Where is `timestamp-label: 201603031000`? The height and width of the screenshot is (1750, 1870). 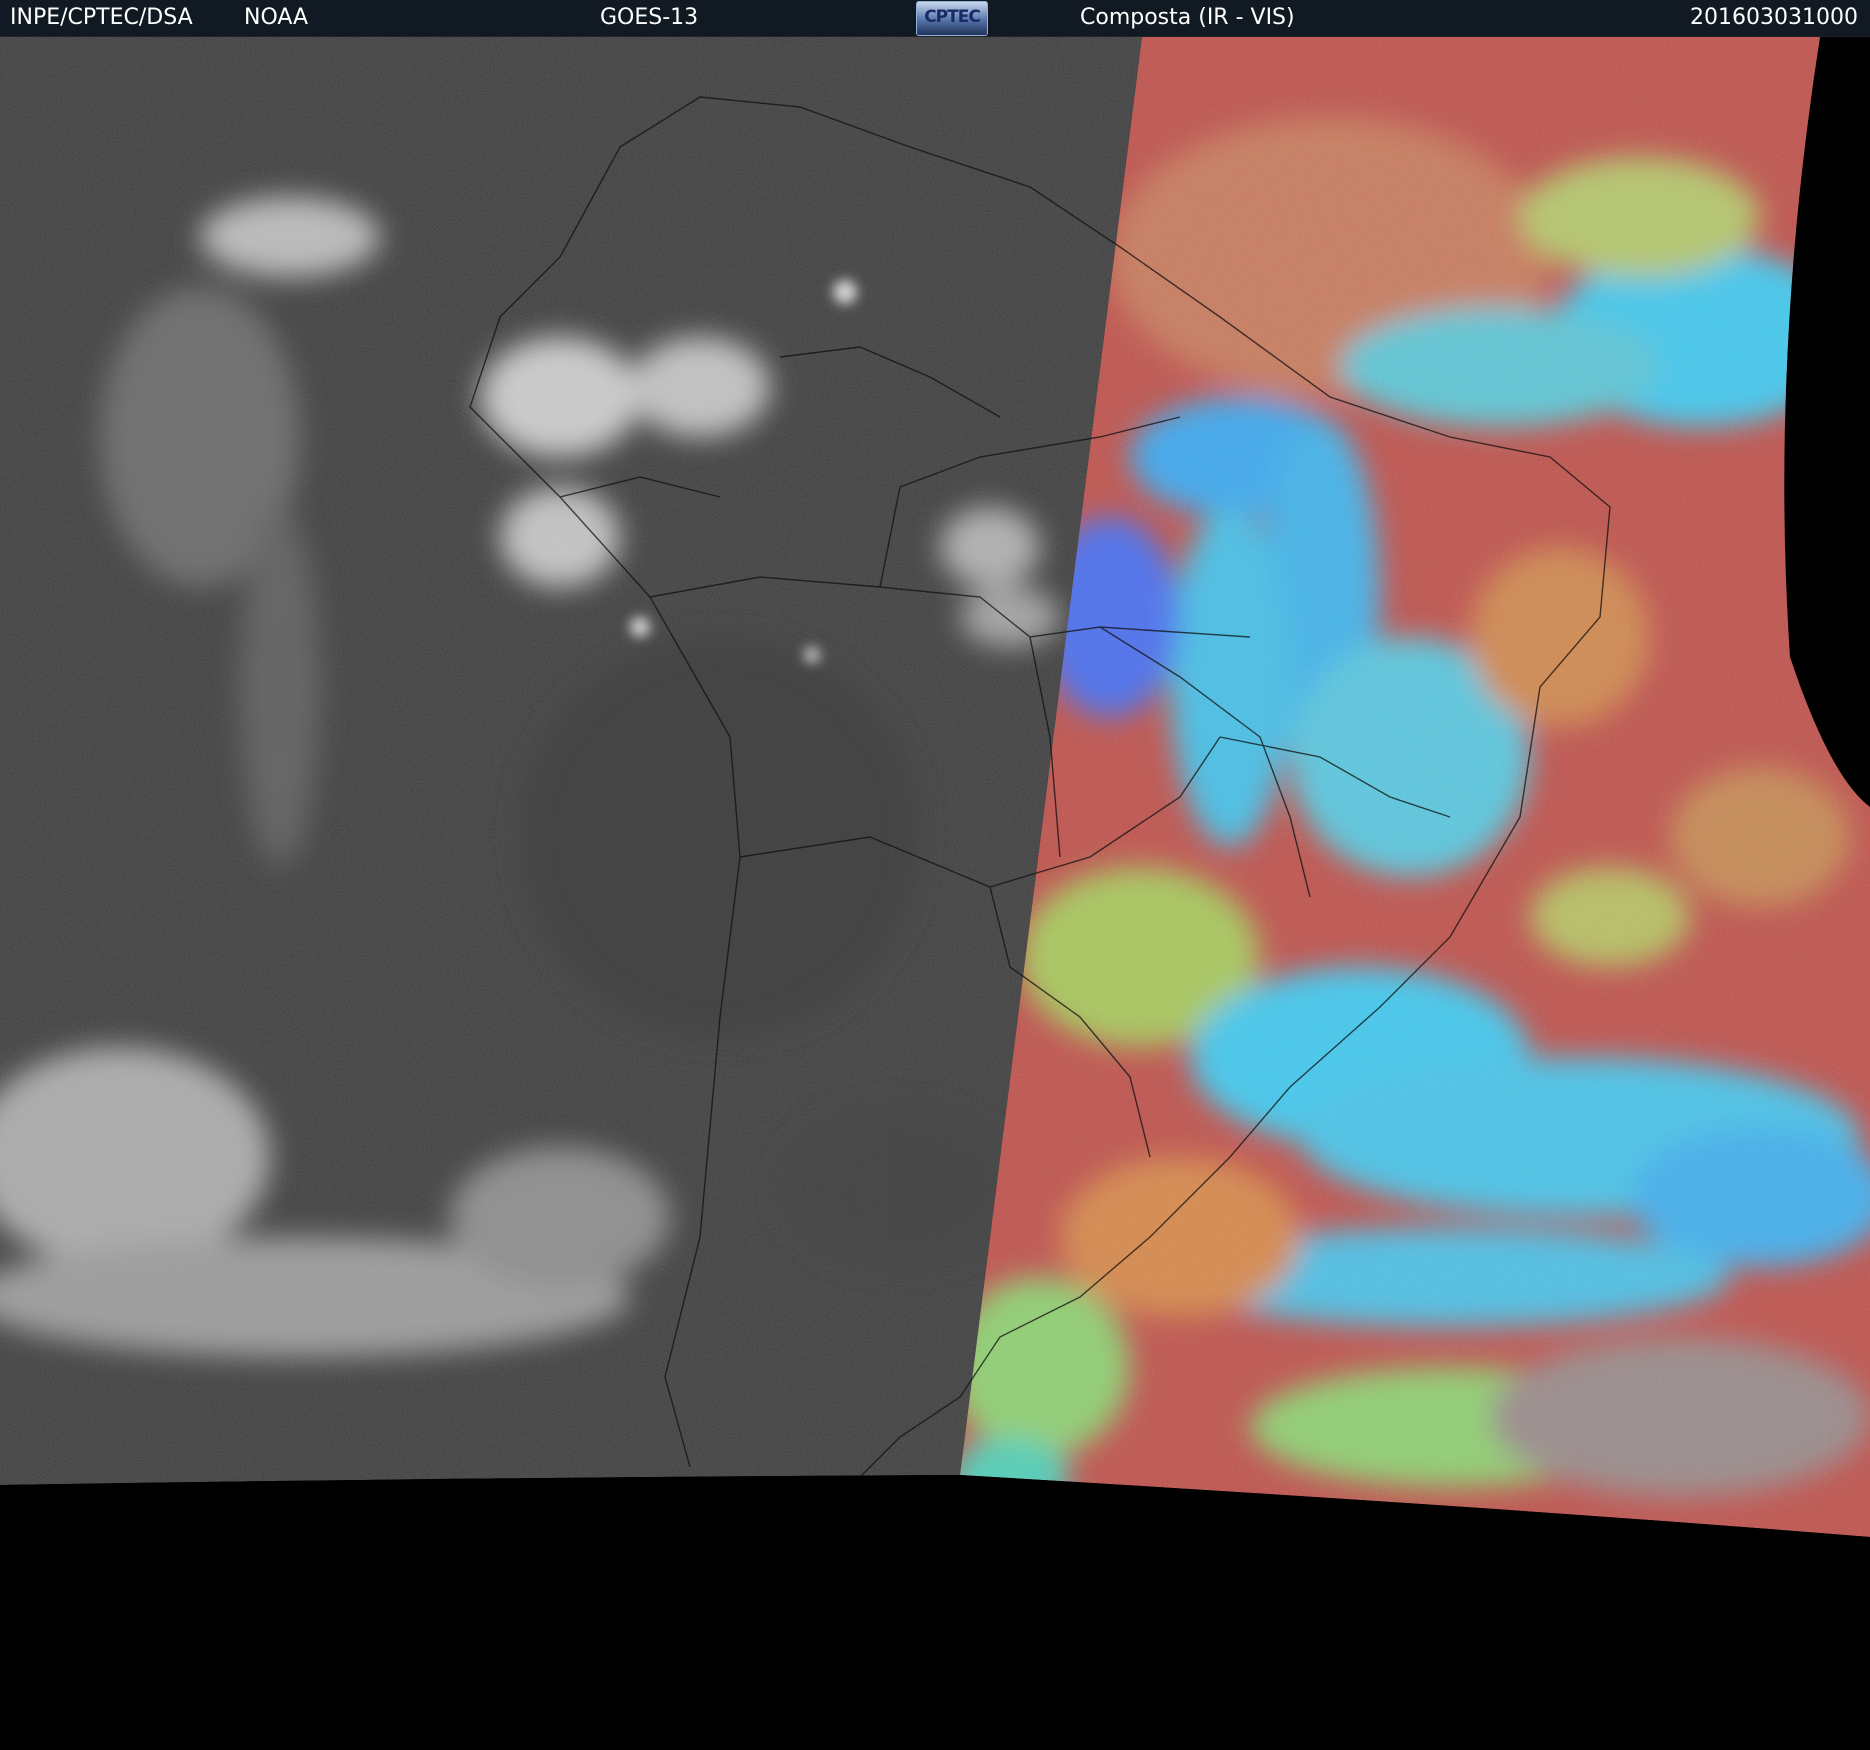 timestamp-label: 201603031000 is located at coordinates (1774, 17).